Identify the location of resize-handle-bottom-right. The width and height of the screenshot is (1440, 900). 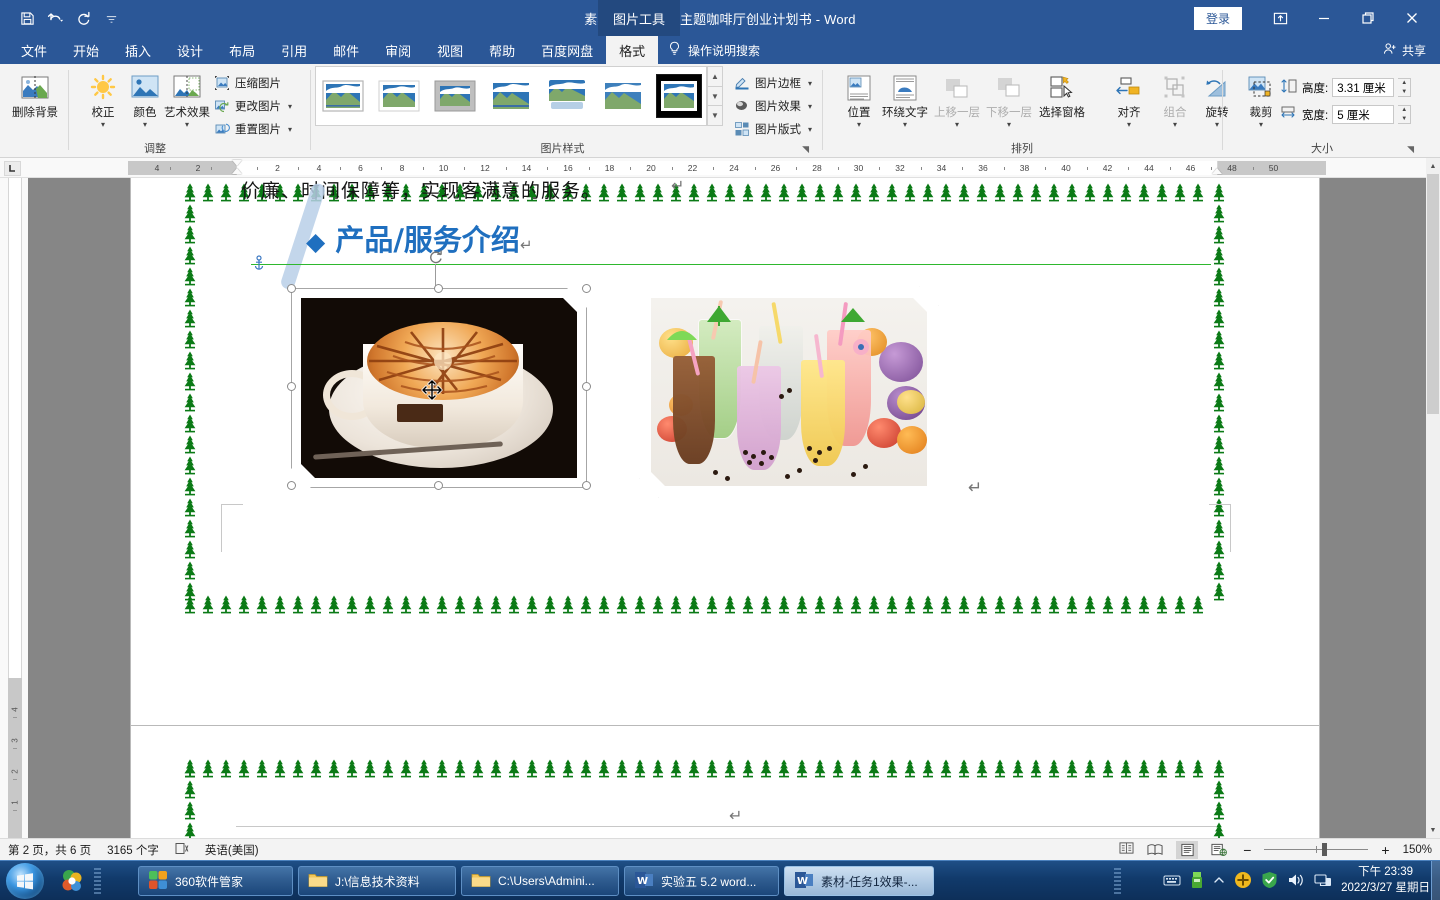
(586, 485).